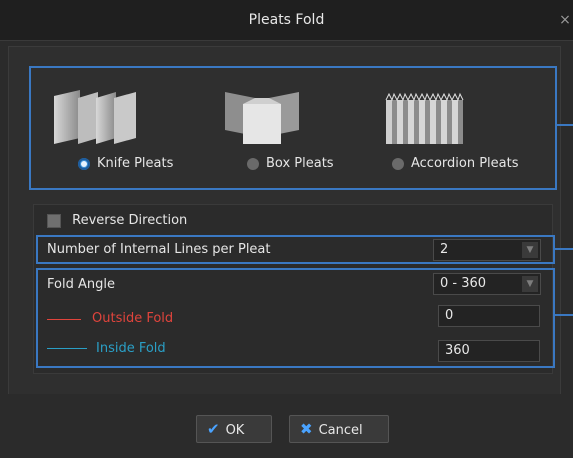  I want to click on reverse-direction-row: Reverse Direction, so click(117, 220).